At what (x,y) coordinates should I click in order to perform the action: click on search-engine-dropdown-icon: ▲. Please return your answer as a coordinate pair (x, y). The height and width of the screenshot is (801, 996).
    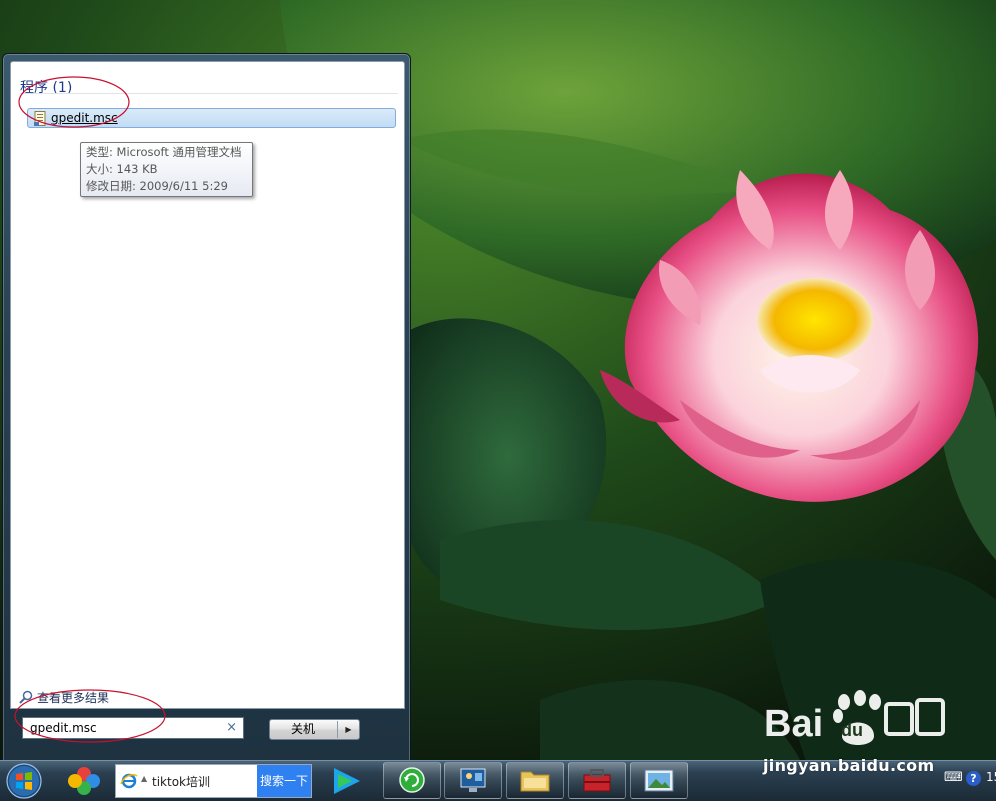
    Looking at the image, I should click on (144, 778).